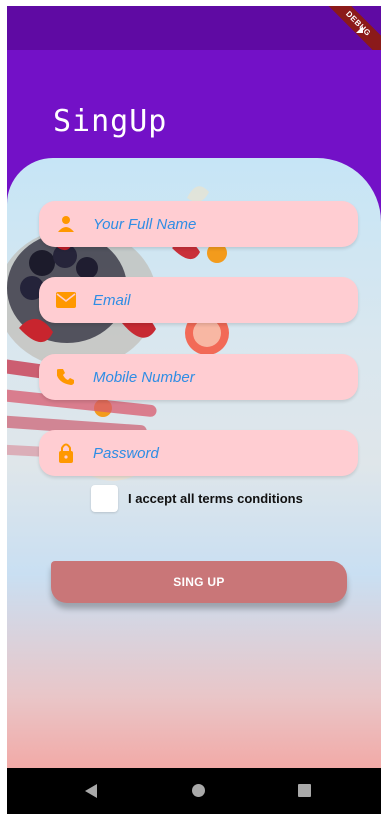 The width and height of the screenshot is (382, 814). What do you see at coordinates (213, 224) in the screenshot?
I see `full-name-input` at bounding box center [213, 224].